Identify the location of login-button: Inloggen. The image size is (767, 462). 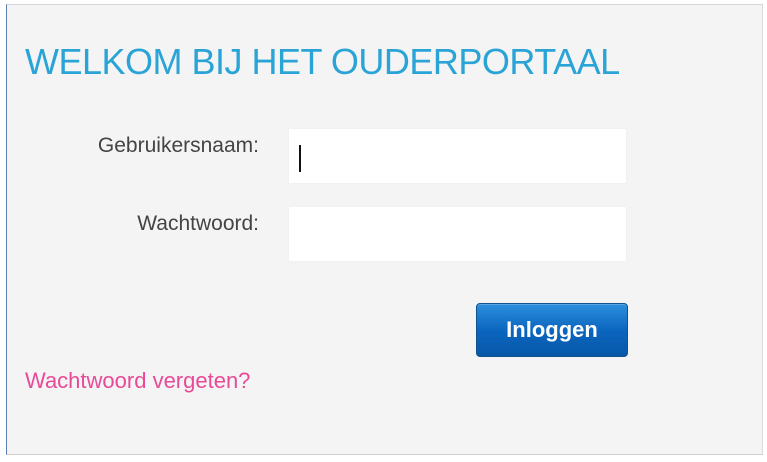
(552, 330).